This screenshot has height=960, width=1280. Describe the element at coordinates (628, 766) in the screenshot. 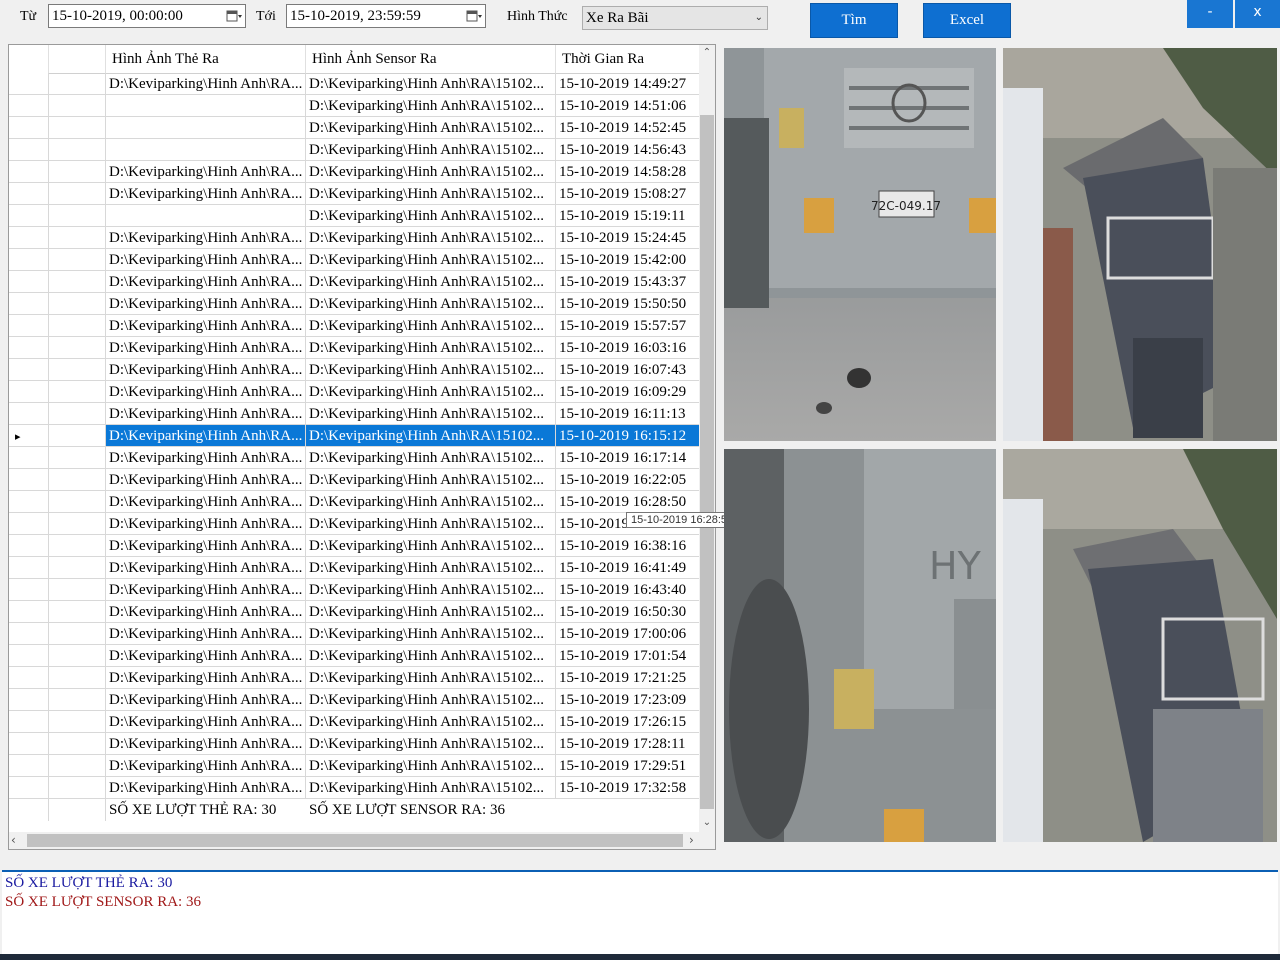

I see `exit-time-cell: 15-10-2019 17:29:51` at that location.